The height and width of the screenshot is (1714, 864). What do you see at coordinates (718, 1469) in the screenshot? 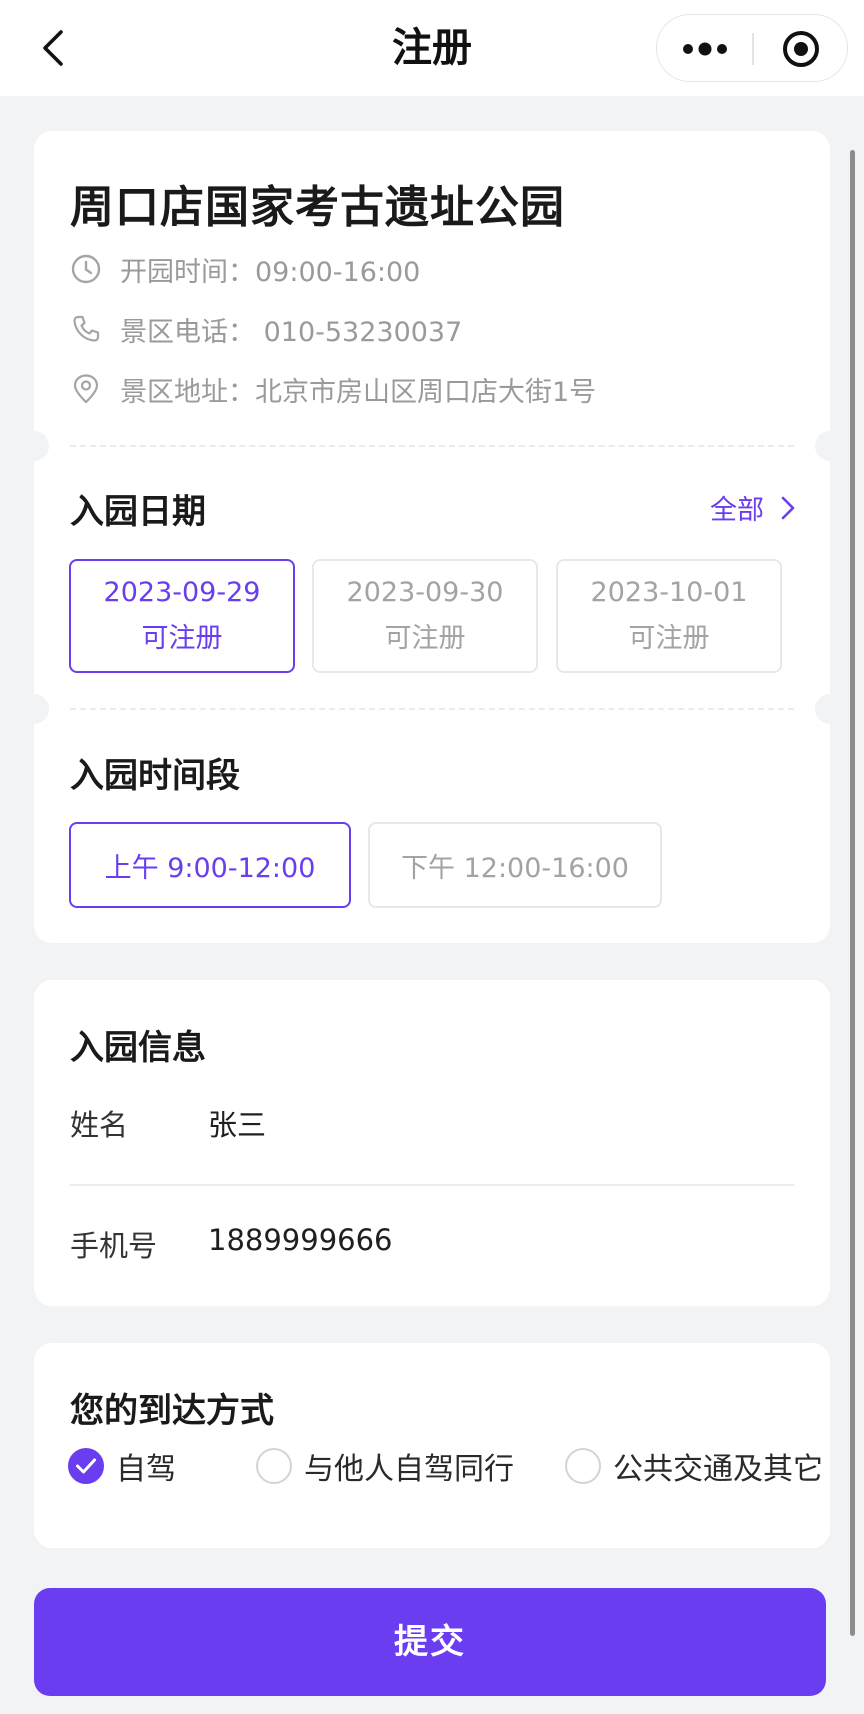
I see `option-label: 公共交通及其它` at bounding box center [718, 1469].